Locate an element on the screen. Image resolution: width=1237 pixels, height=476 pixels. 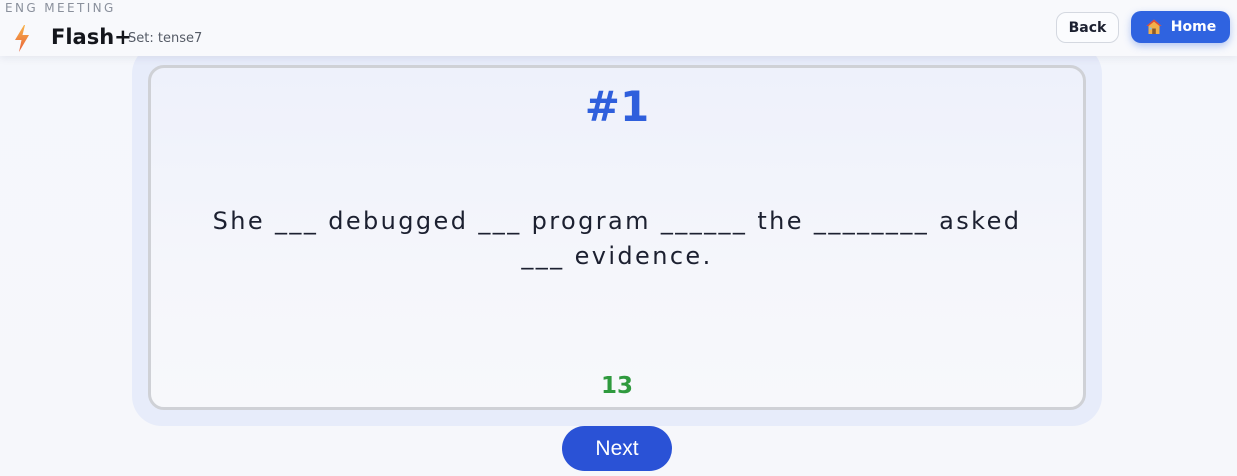
next-button: Next is located at coordinates (617, 448).